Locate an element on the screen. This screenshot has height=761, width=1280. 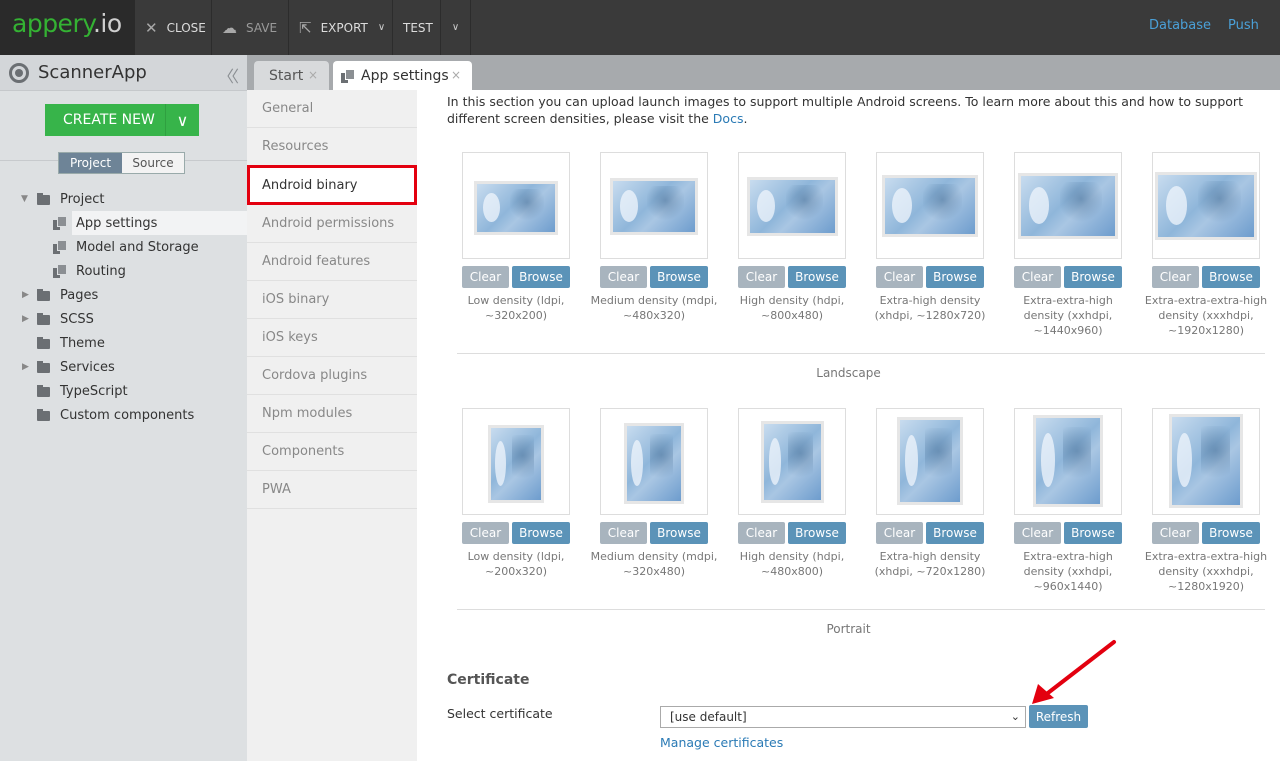
appery-logo: appery.io is located at coordinates (67, 27).